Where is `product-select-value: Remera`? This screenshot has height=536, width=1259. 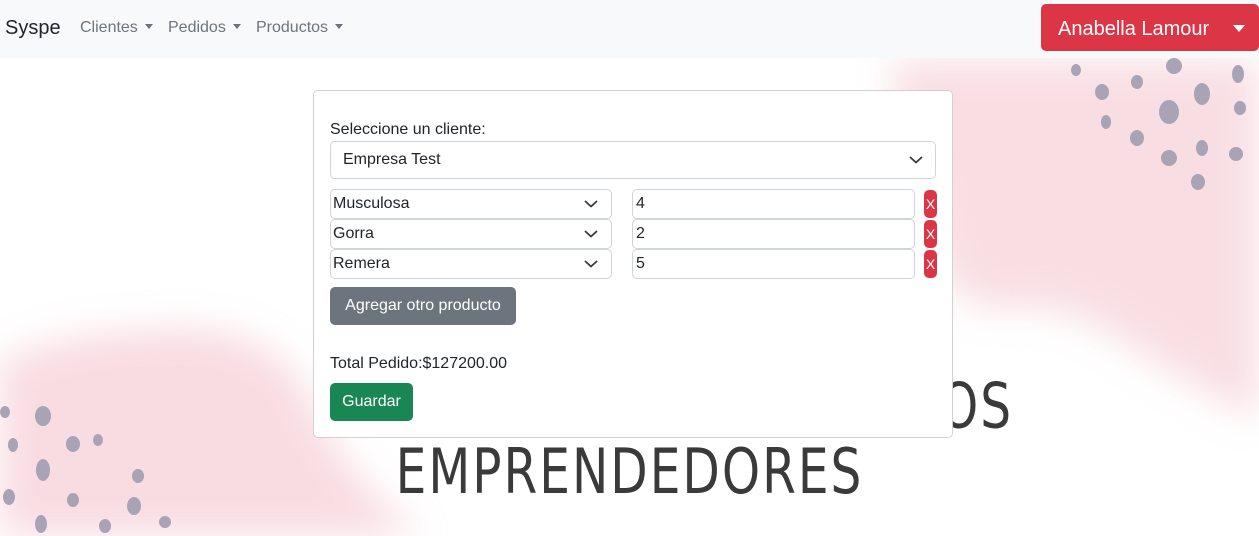
product-select-value: Remera is located at coordinates (361, 263).